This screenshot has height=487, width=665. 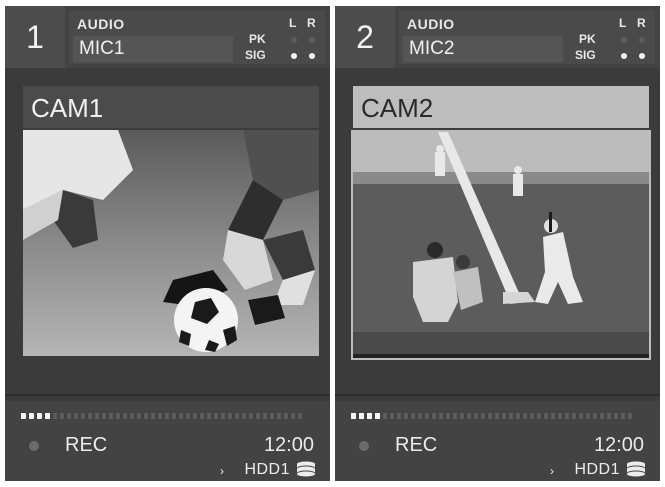 What do you see at coordinates (497, 395) in the screenshot?
I see `panel-divider` at bounding box center [497, 395].